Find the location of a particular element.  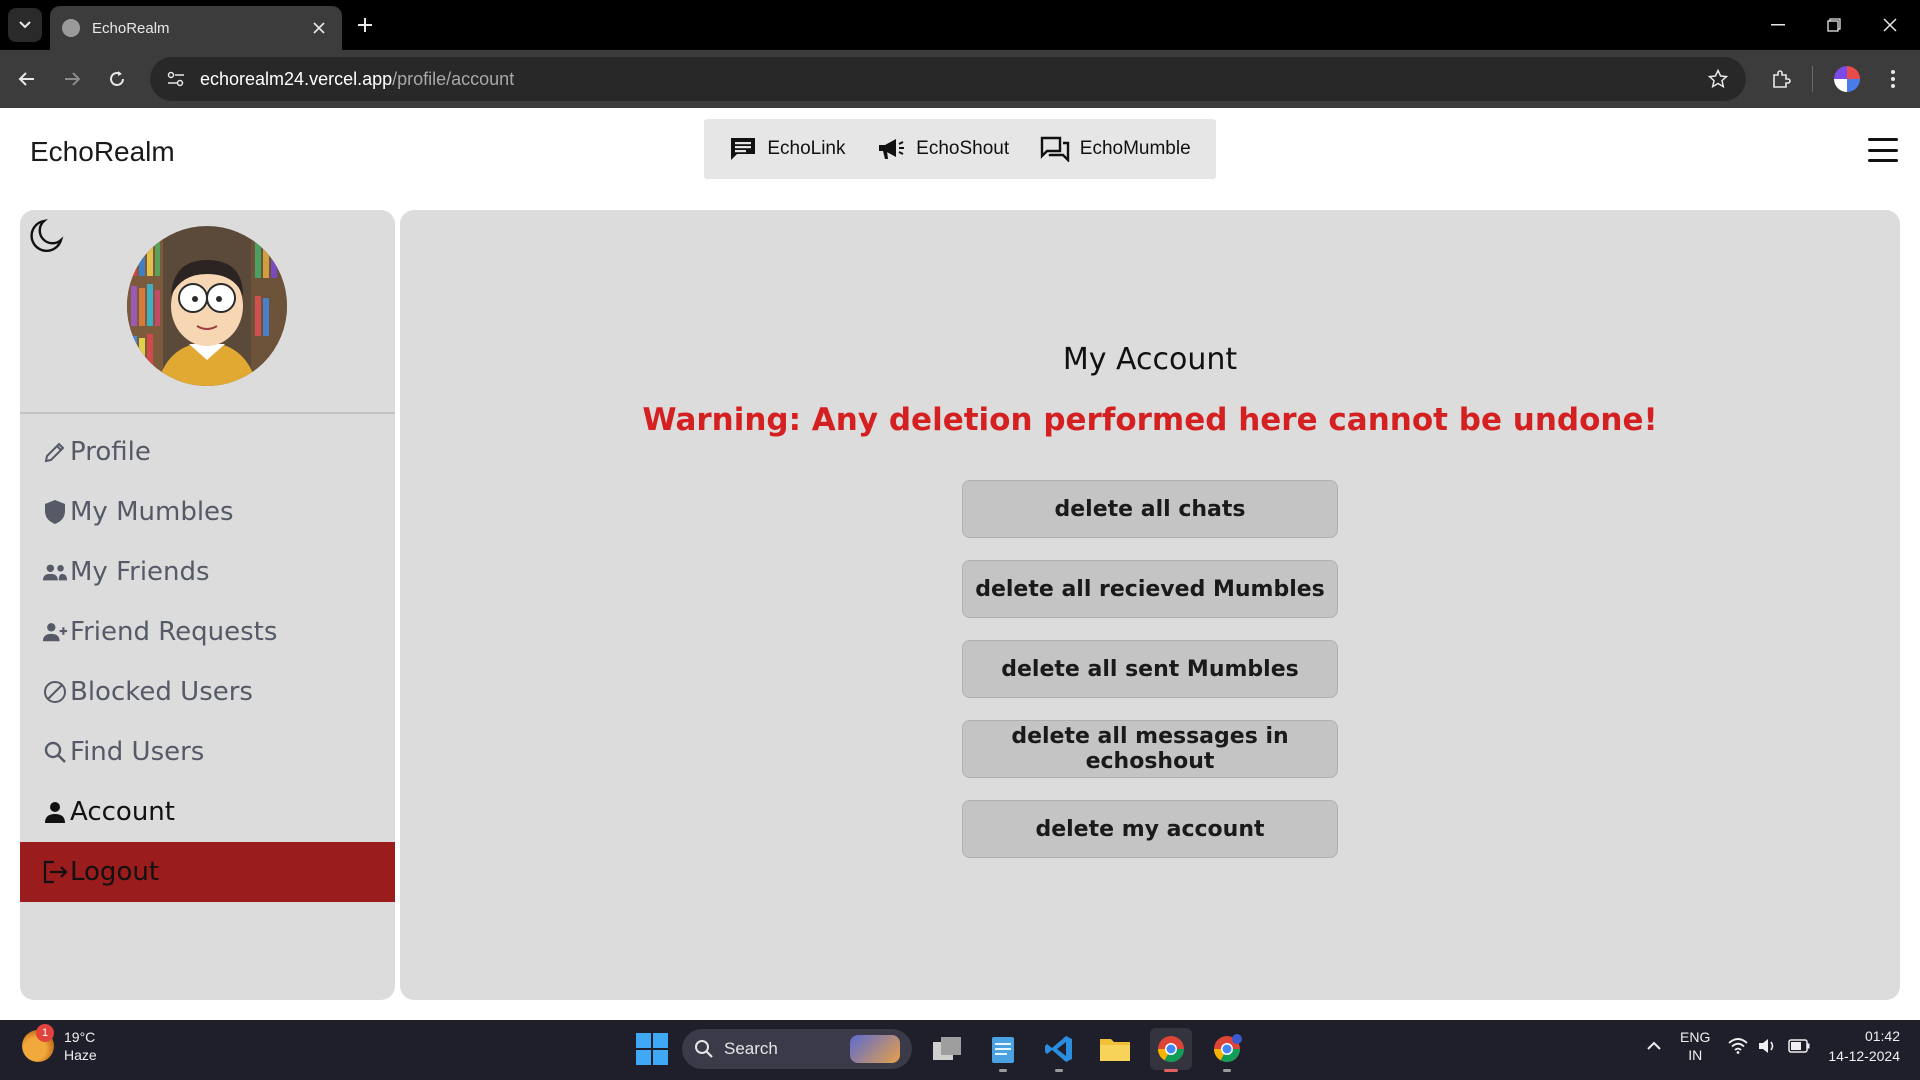

profile-avatar-icon is located at coordinates (1847, 79).